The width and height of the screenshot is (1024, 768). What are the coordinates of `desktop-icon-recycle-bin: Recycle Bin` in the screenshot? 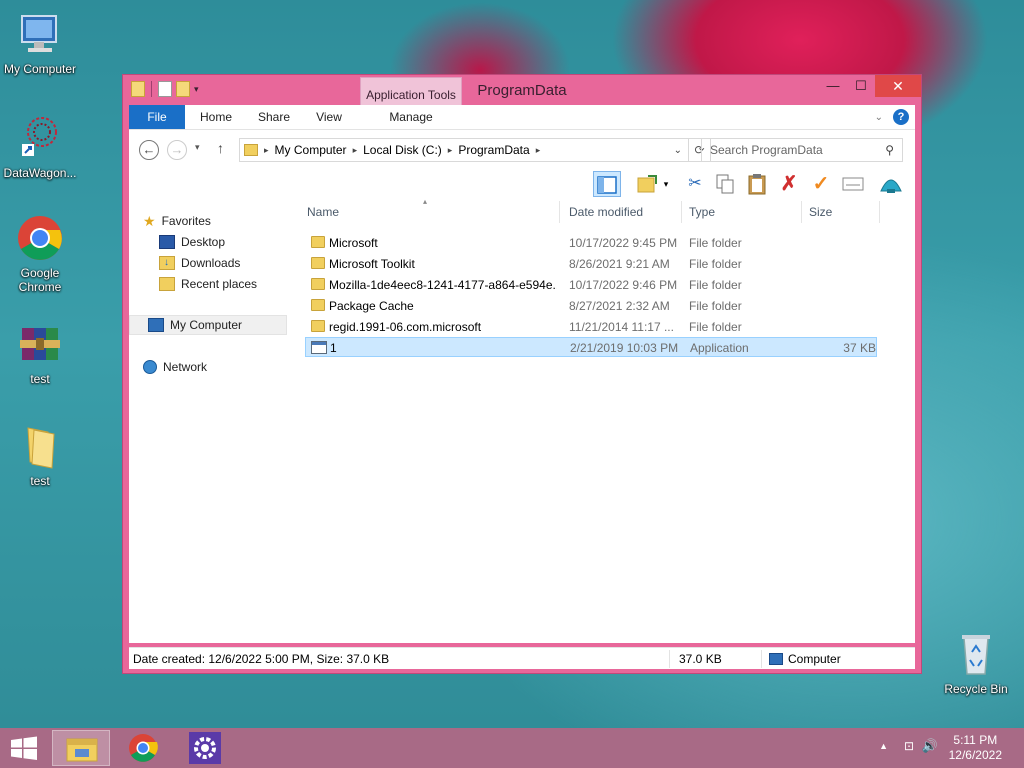 It's located at (976, 663).